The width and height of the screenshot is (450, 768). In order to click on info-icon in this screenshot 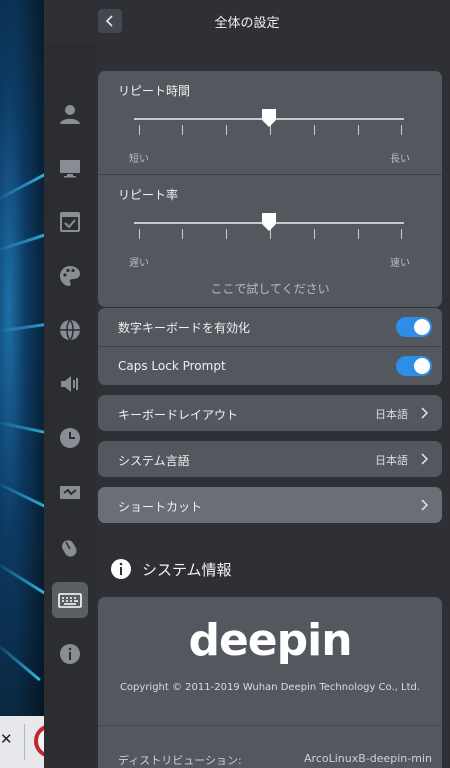, I will do `click(121, 569)`.